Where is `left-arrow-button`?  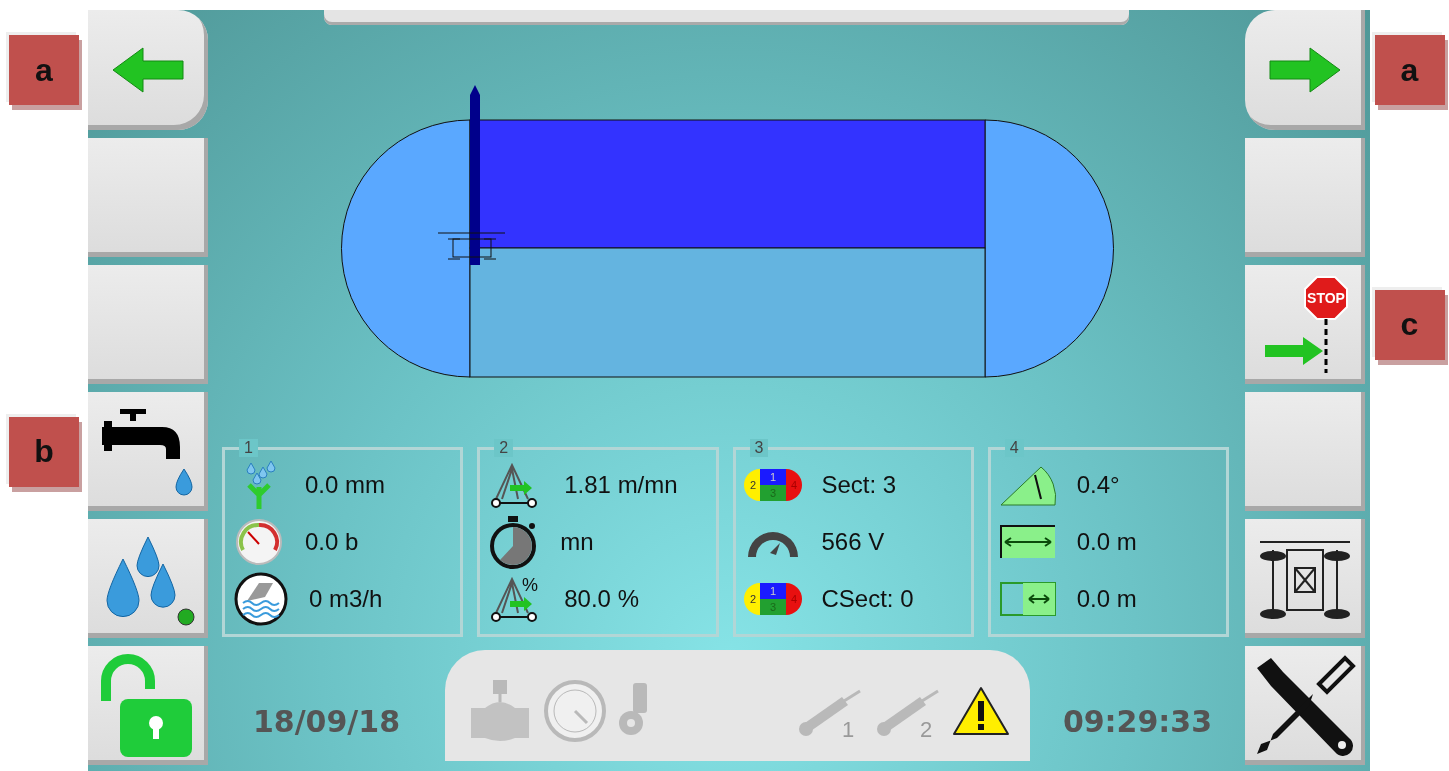
left-arrow-button is located at coordinates (148, 70).